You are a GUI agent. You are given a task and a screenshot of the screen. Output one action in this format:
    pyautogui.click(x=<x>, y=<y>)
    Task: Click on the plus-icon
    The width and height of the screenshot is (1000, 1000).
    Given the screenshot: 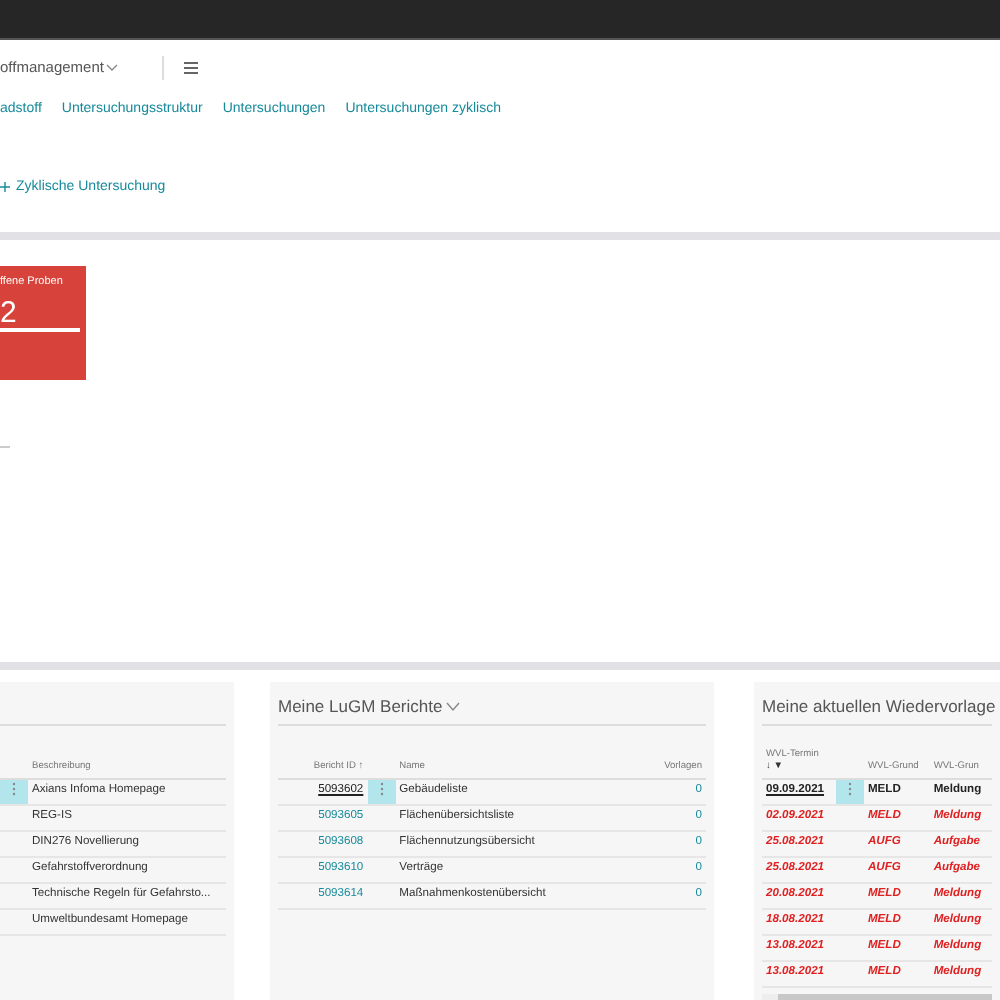 What is the action you would take?
    pyautogui.click(x=5, y=187)
    